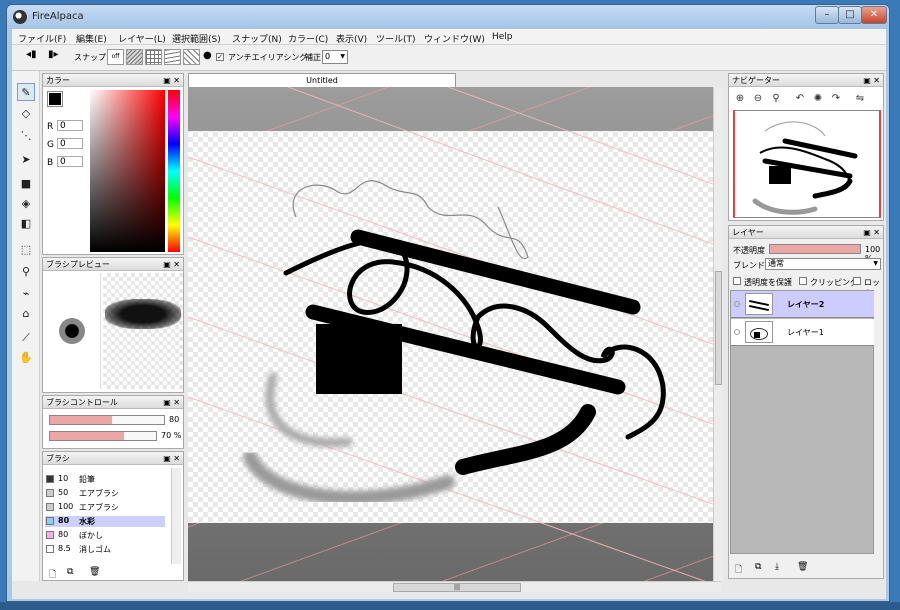 This screenshot has height=610, width=900. Describe the element at coordinates (802, 567) in the screenshot. I see `delete-layer-icon: 🗑` at that location.